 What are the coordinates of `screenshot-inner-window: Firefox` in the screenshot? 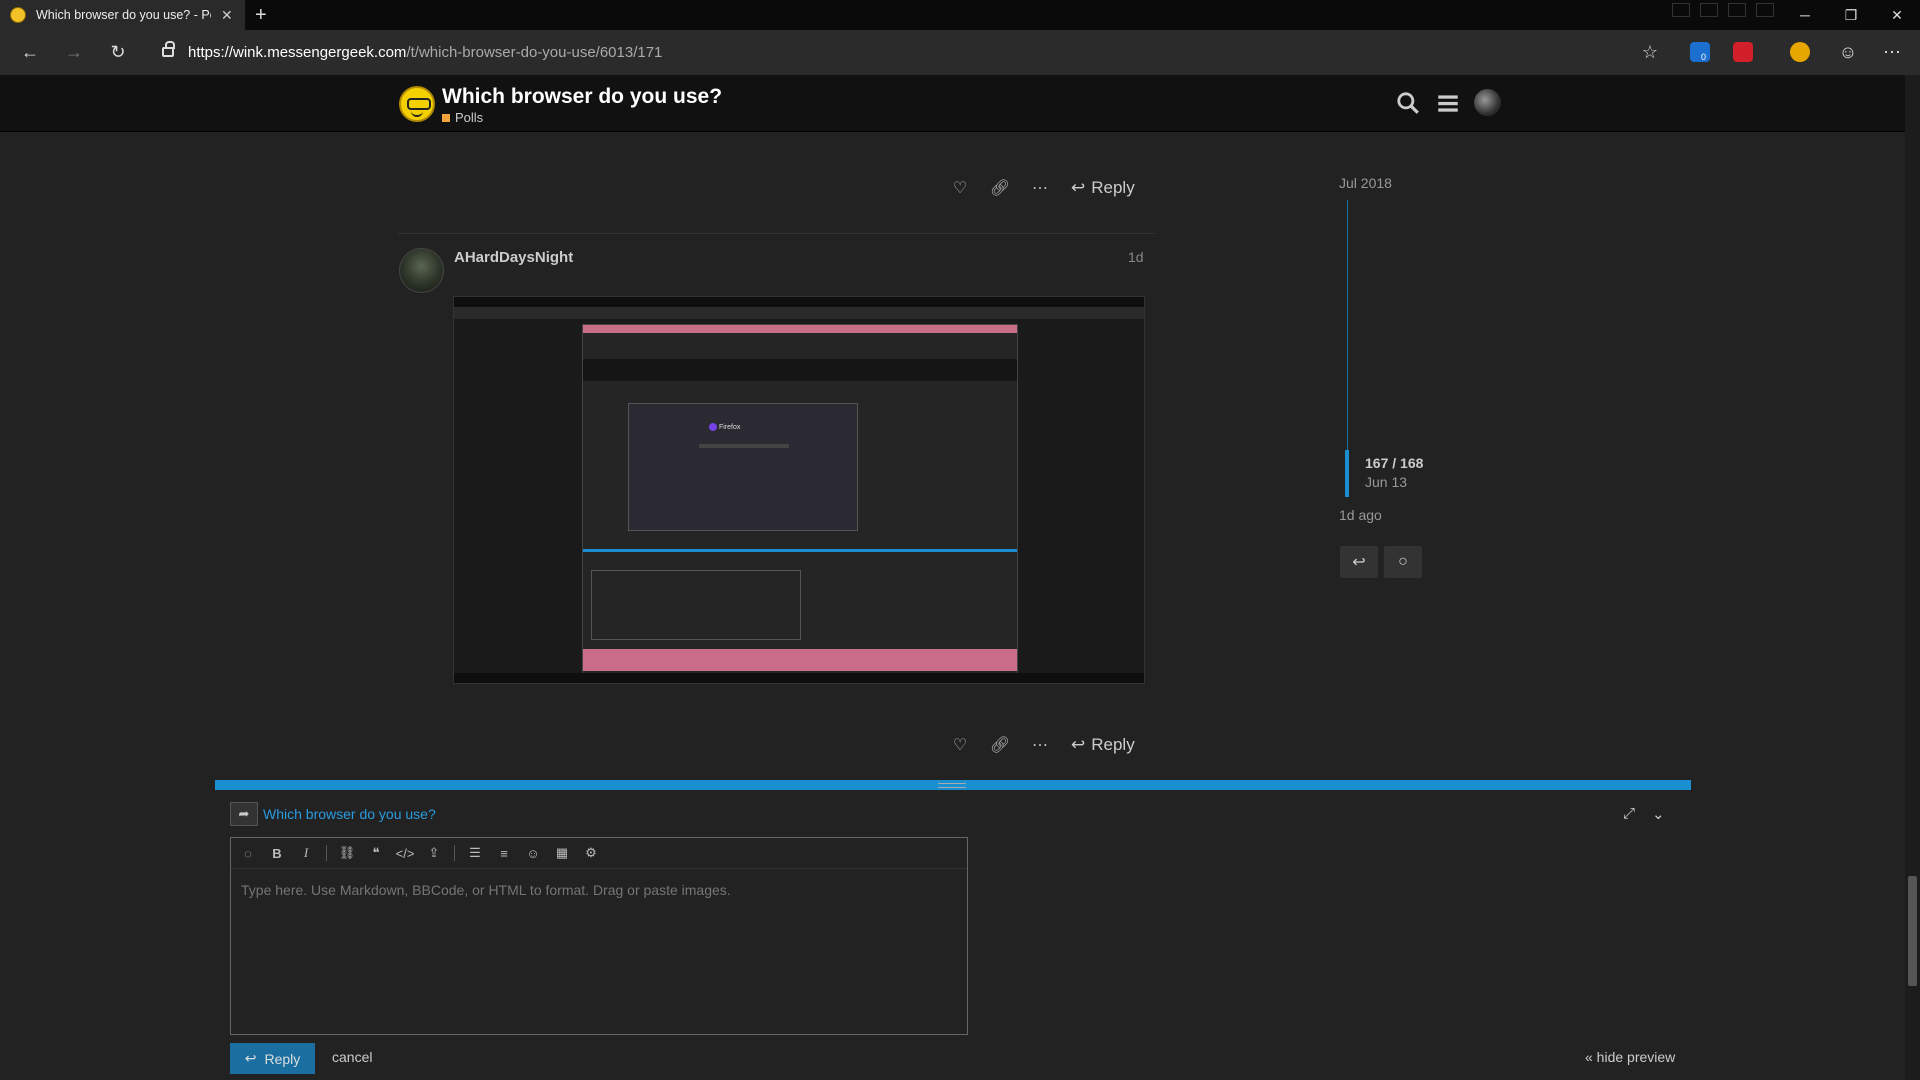 It's located at (800, 499).